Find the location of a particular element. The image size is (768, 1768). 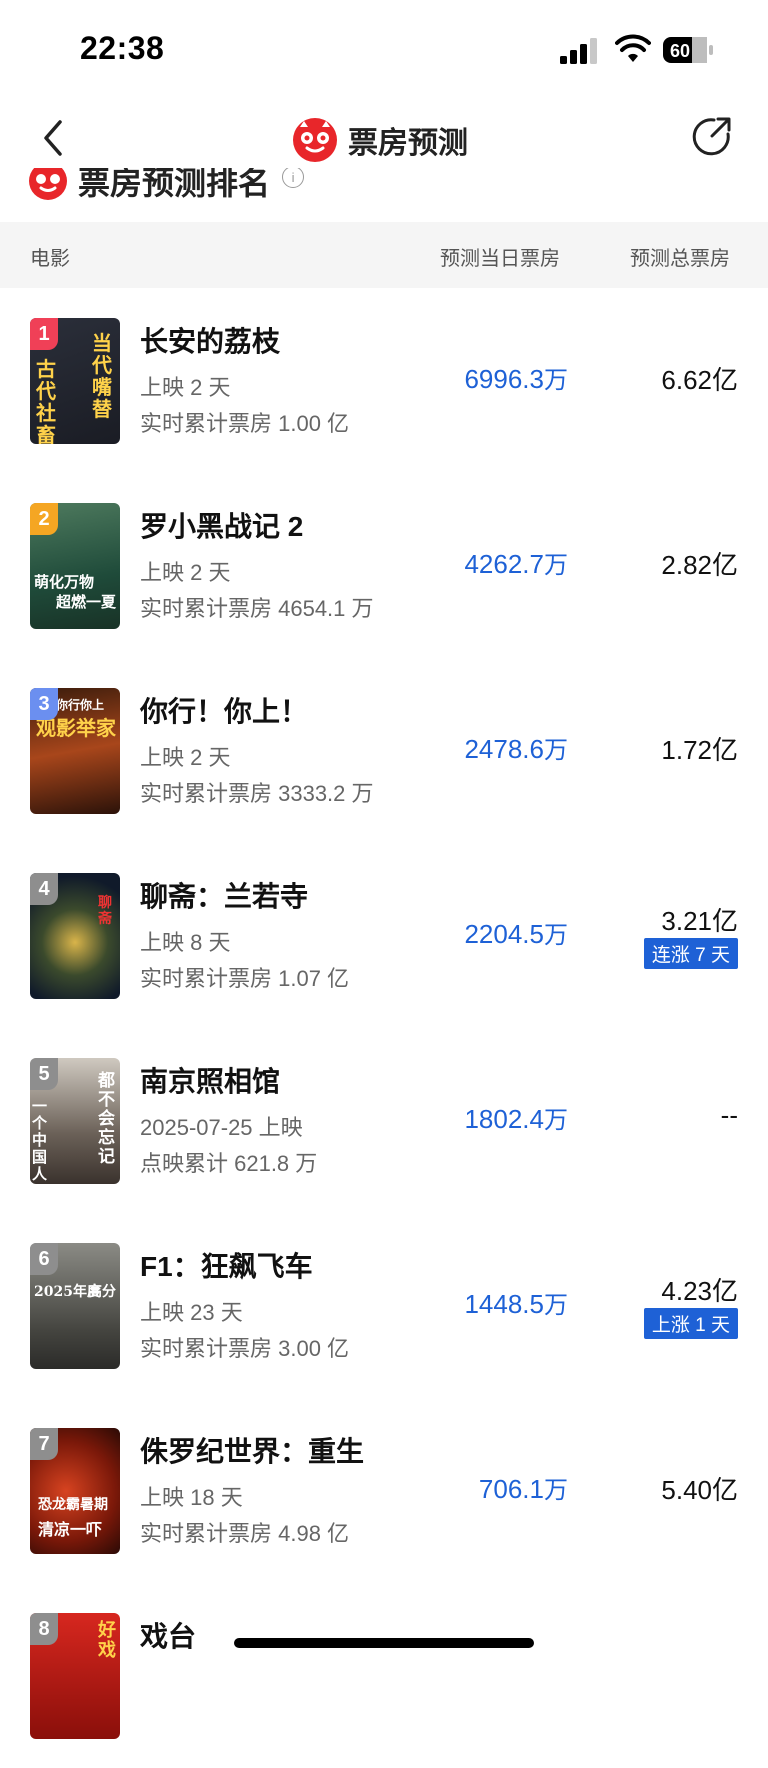

poster-caption: 清凉一吓 is located at coordinates (70, 1529).